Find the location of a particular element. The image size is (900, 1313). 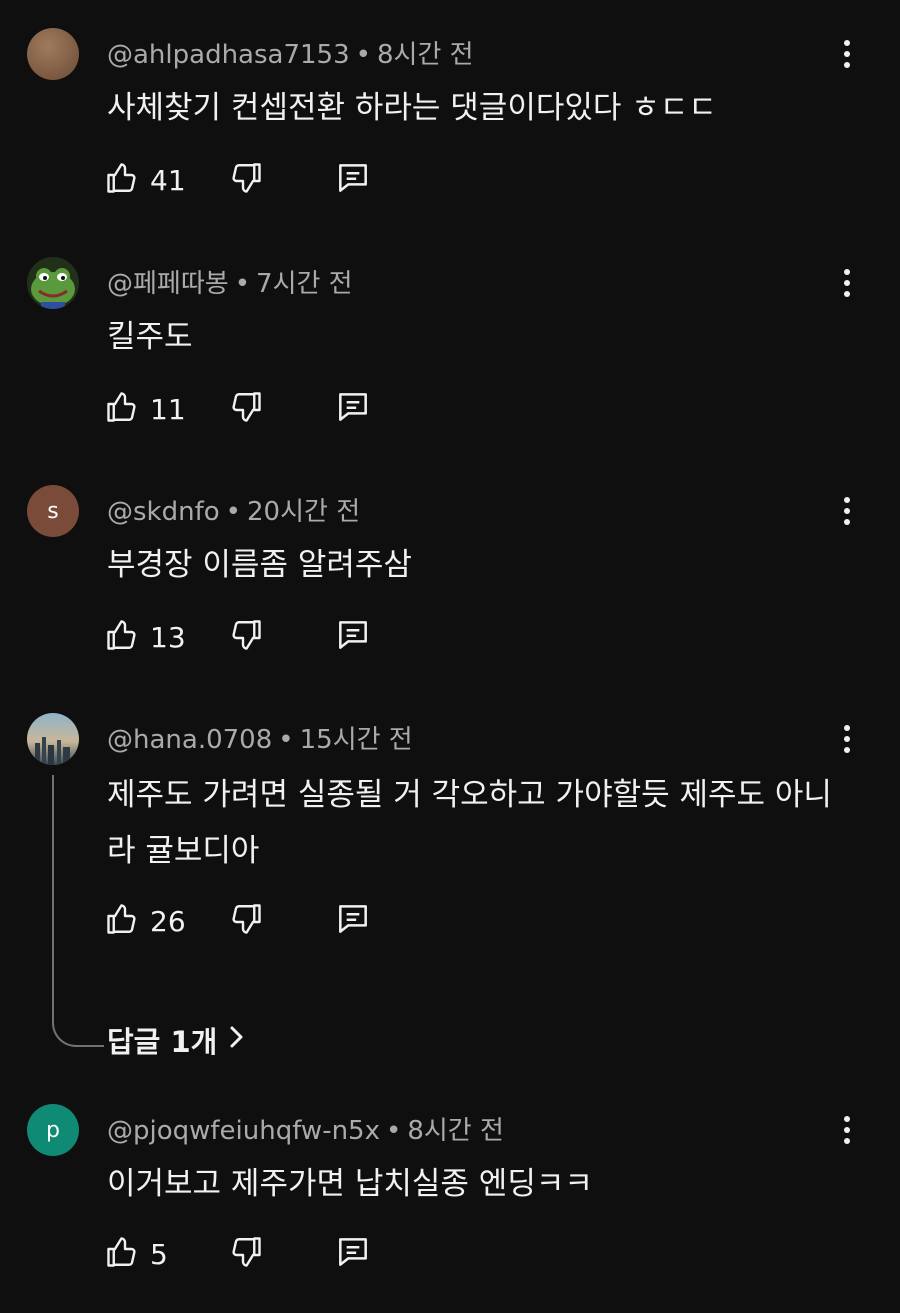

avatar-letter: s is located at coordinates (53, 511).